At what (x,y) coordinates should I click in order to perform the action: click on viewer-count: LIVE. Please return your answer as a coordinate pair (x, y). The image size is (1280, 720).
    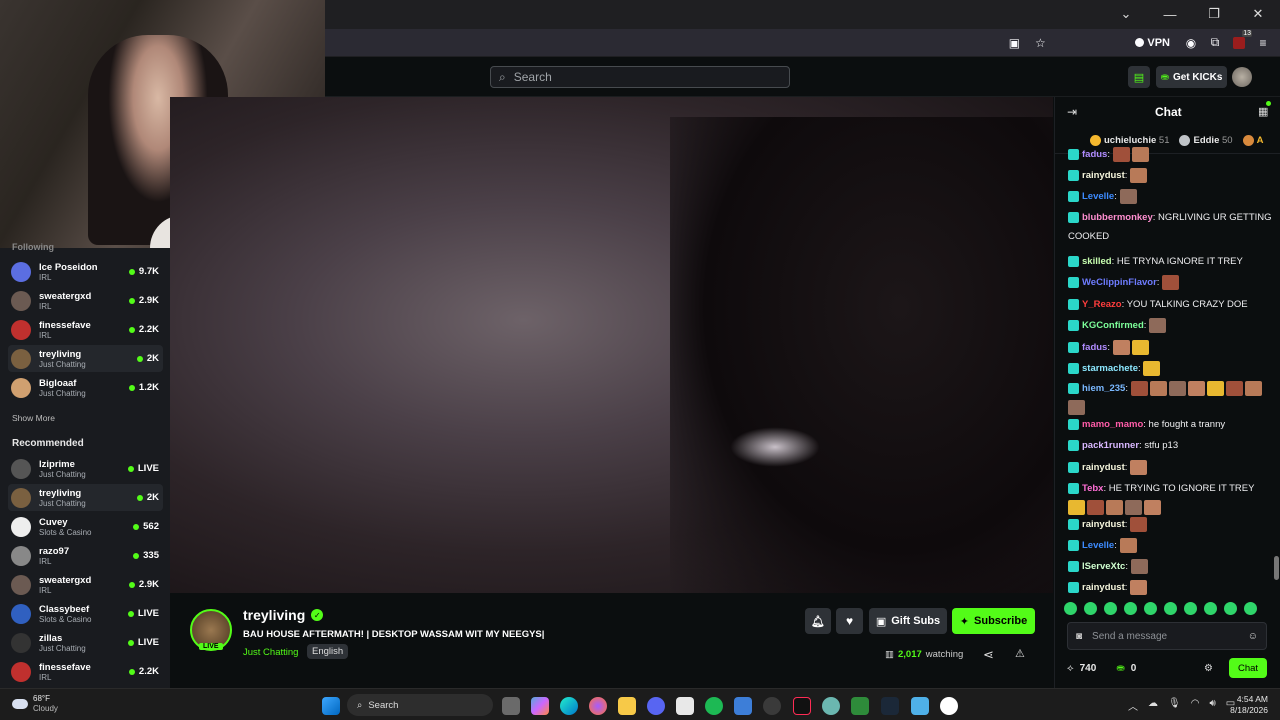
    Looking at the image, I should click on (143, 468).